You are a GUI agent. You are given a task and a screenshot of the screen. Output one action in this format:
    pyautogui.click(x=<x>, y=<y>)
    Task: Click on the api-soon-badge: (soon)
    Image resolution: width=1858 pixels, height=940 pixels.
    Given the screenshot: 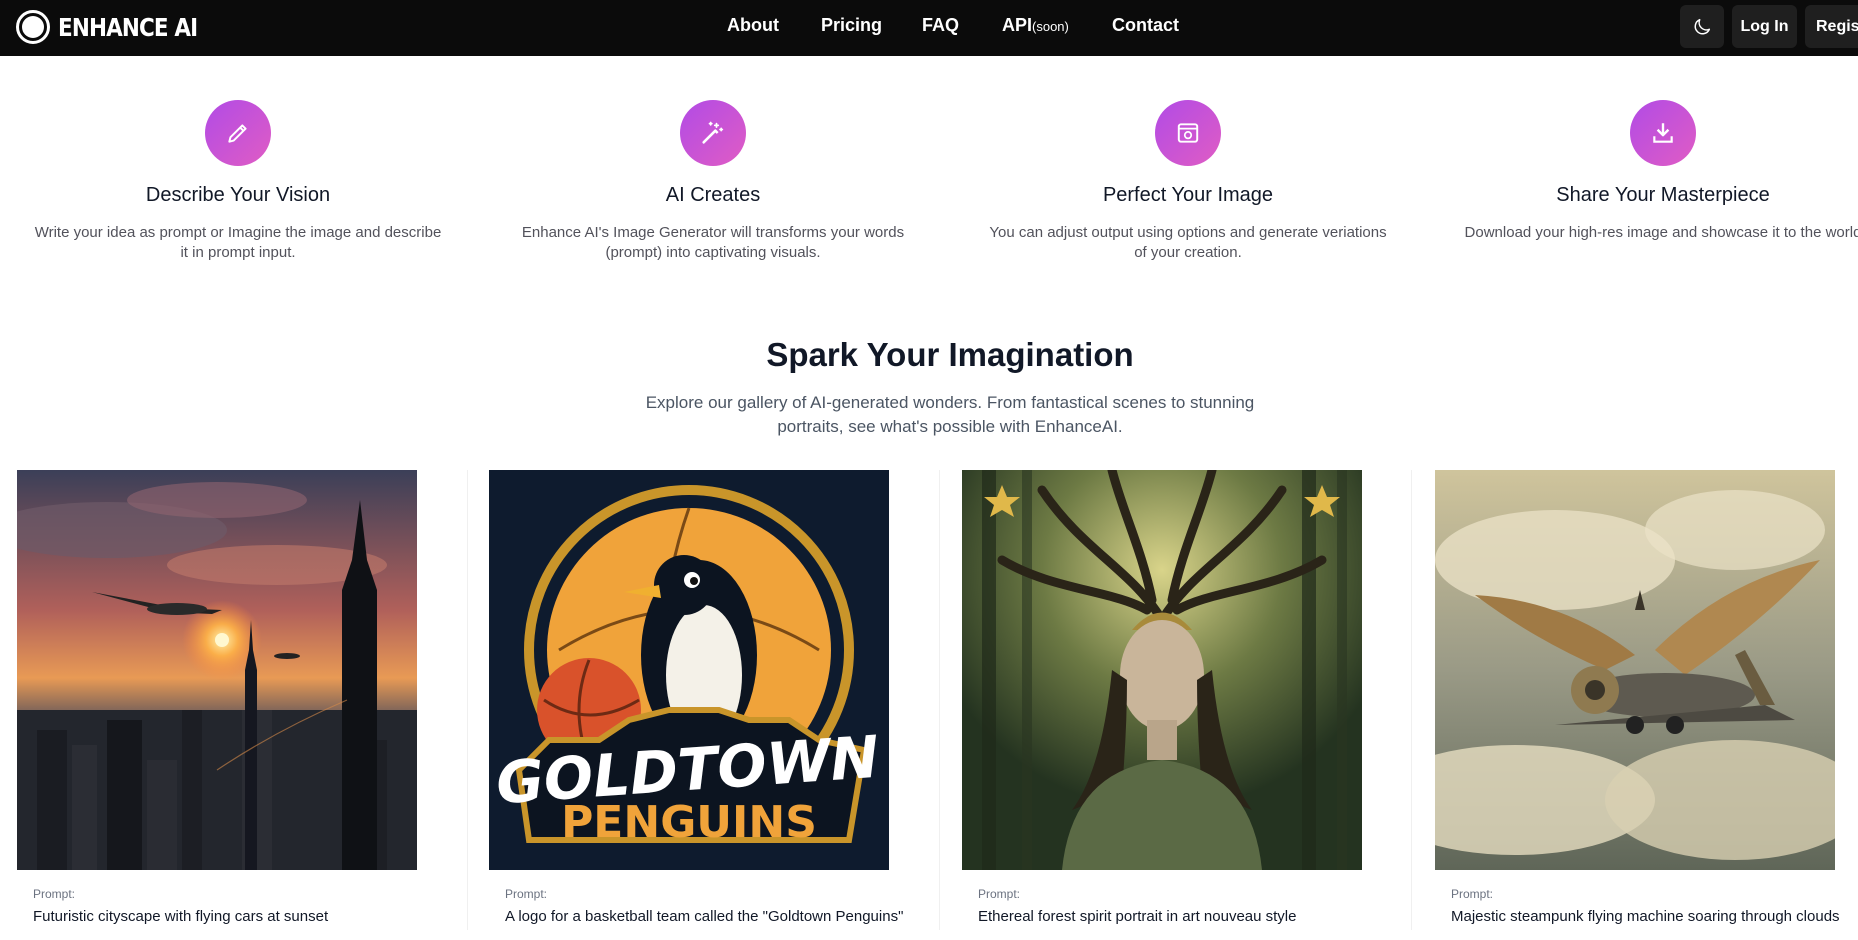 What is the action you would take?
    pyautogui.click(x=1050, y=26)
    